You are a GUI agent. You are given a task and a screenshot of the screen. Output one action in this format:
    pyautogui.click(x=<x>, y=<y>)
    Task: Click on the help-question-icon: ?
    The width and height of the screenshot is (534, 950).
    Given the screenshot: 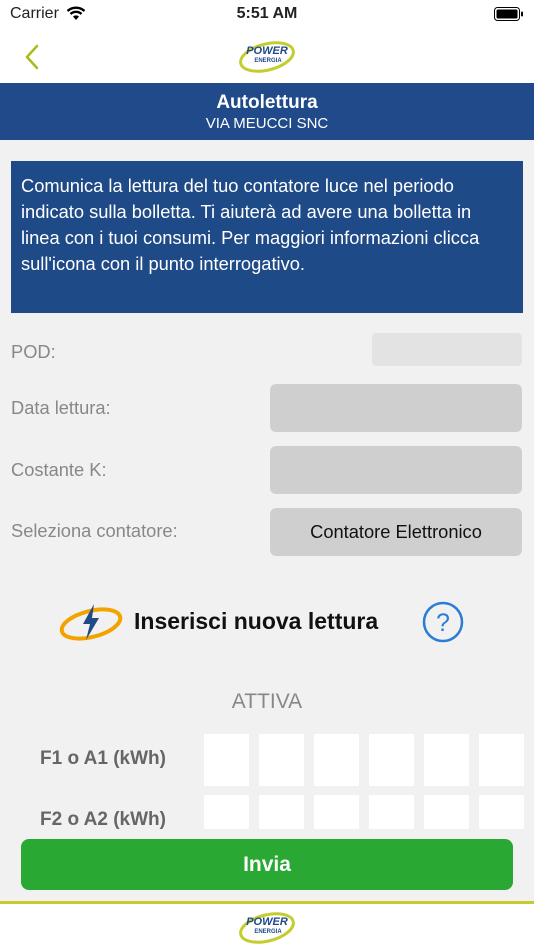 What is the action you would take?
    pyautogui.click(x=443, y=622)
    